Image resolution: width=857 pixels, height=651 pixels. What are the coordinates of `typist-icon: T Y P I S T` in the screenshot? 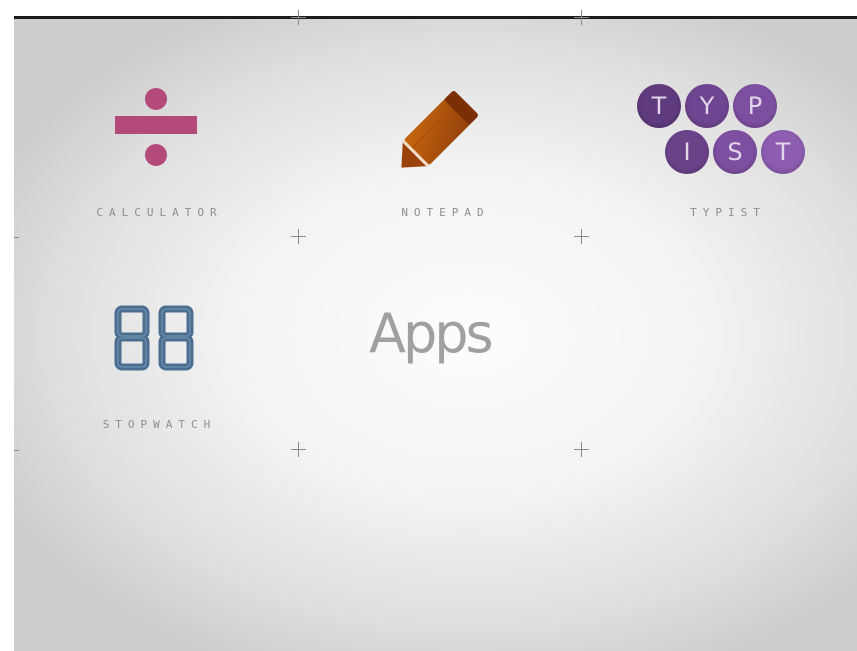 It's located at (725, 130).